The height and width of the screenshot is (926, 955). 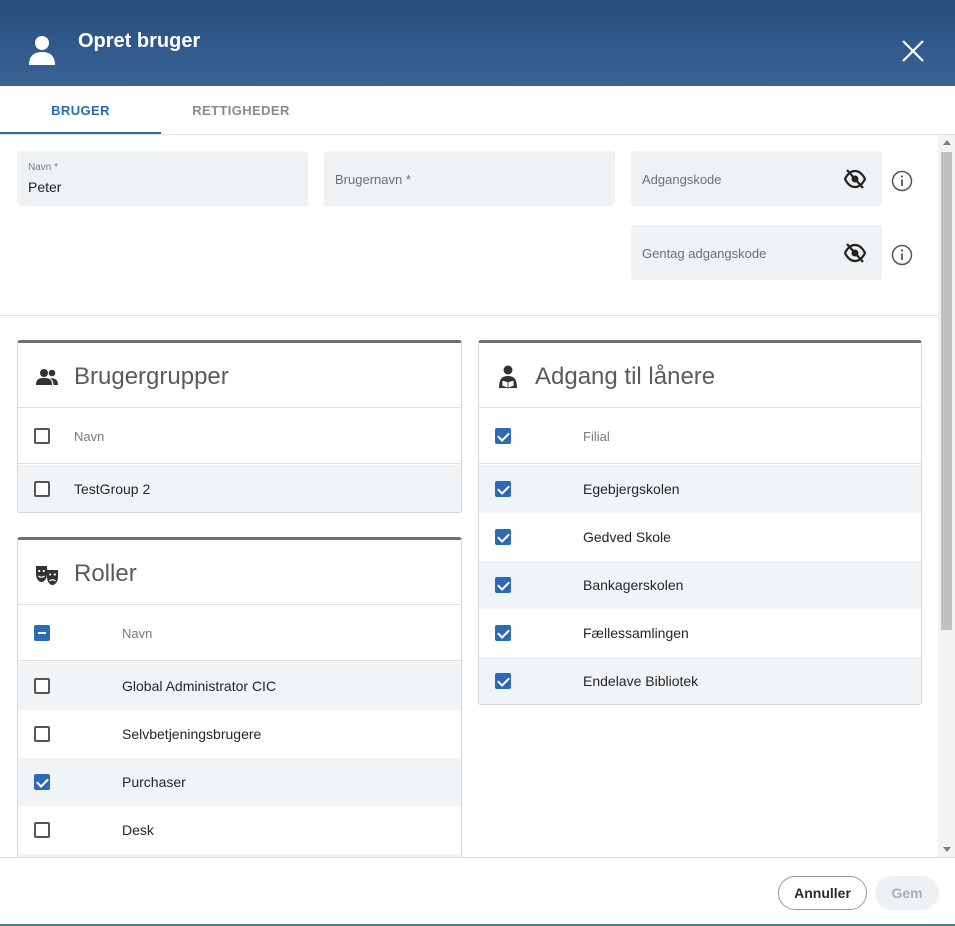 I want to click on dialog-title: Opret bruger, so click(x=139, y=41).